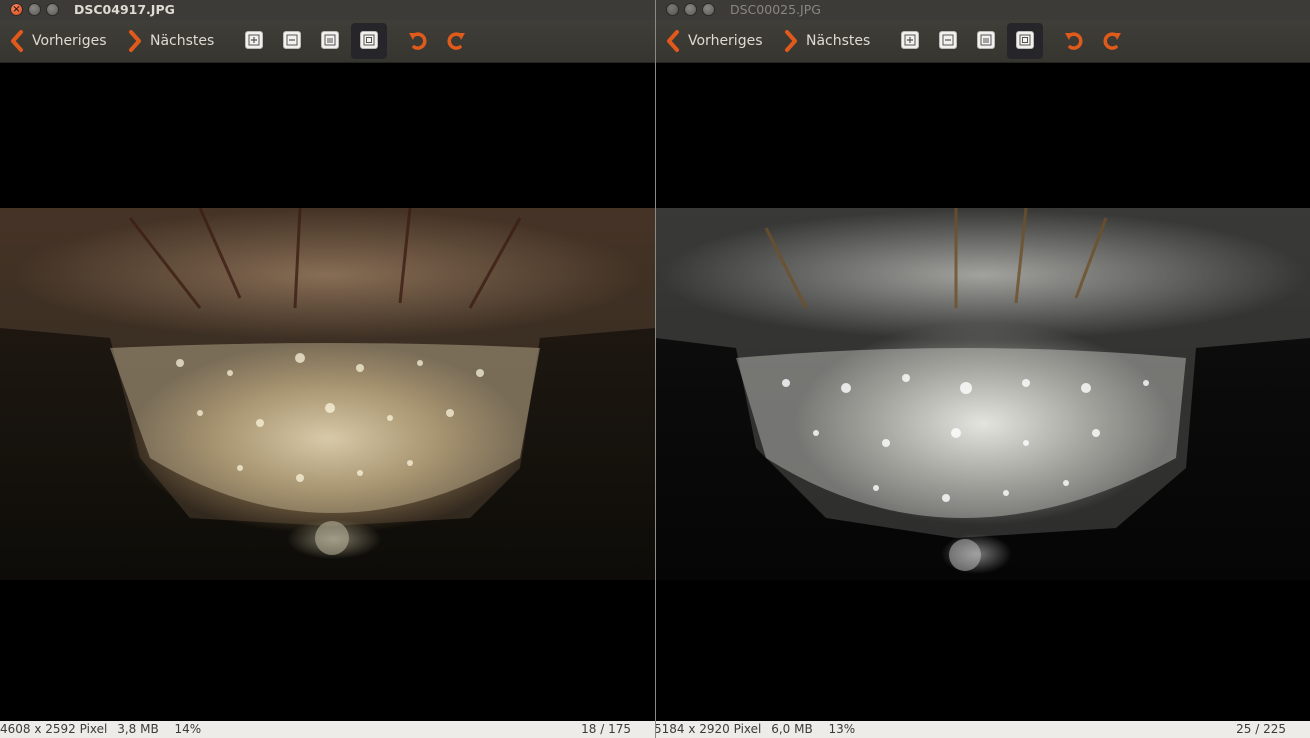 The width and height of the screenshot is (1310, 738). Describe the element at coordinates (606, 729) in the screenshot. I see `image-position: 18 / 175` at that location.